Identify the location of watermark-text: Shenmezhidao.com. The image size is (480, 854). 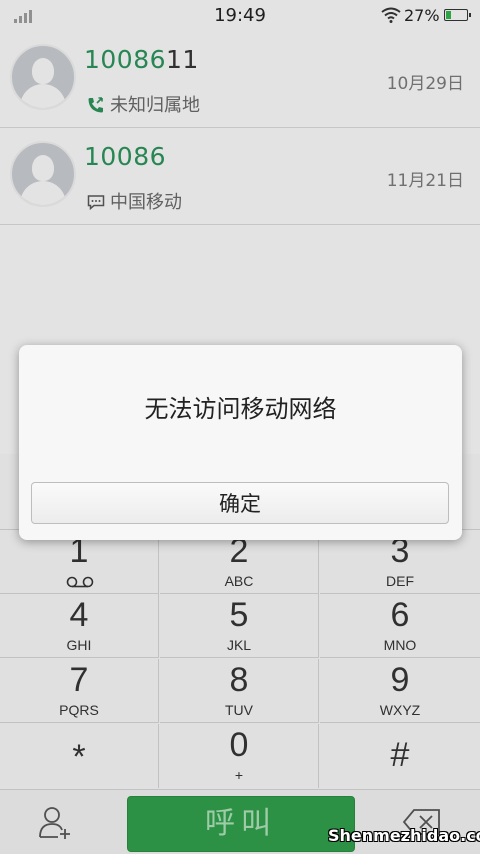
(404, 835).